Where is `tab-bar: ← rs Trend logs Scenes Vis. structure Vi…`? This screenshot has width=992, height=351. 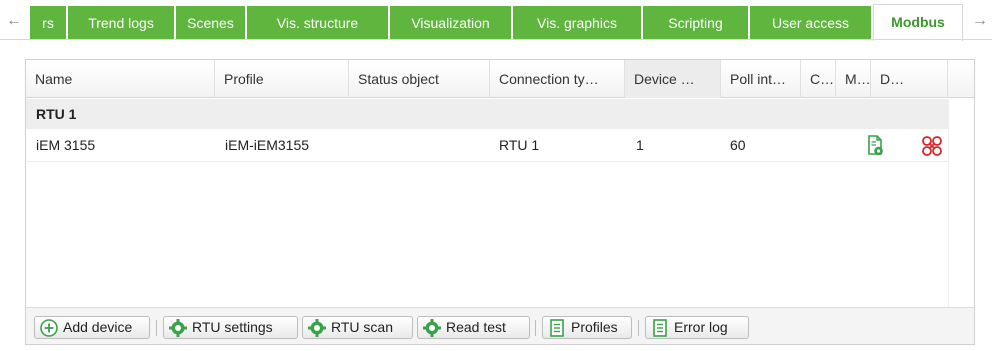
tab-bar: ← rs Trend logs Scenes Vis. structure Vi… is located at coordinates (496, 20).